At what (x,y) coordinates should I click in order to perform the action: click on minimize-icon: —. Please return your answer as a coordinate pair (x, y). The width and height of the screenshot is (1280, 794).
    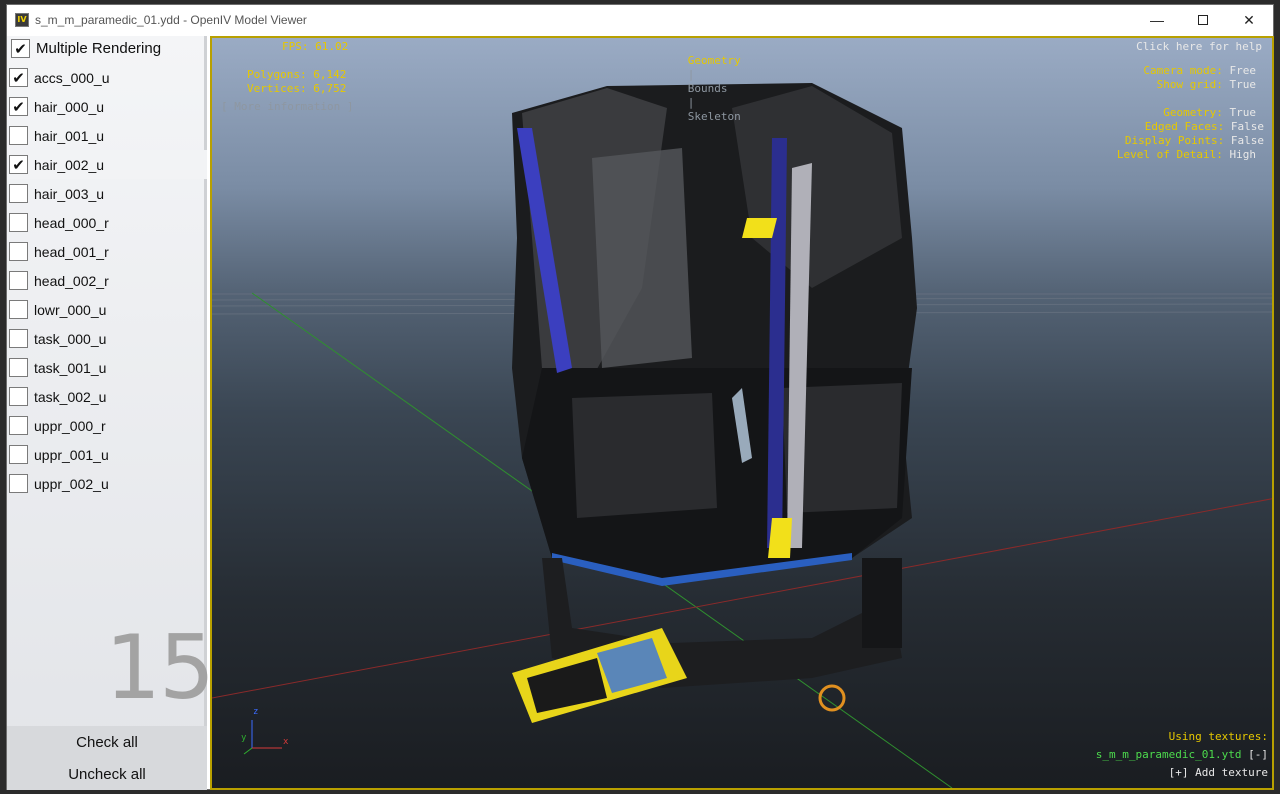
    Looking at the image, I should click on (1157, 20).